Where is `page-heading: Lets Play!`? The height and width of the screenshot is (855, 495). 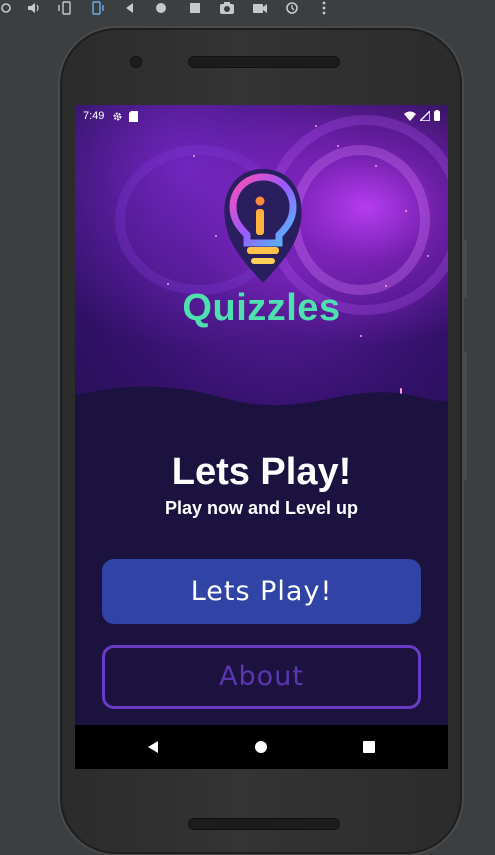
page-heading: Lets Play! is located at coordinates (261, 472).